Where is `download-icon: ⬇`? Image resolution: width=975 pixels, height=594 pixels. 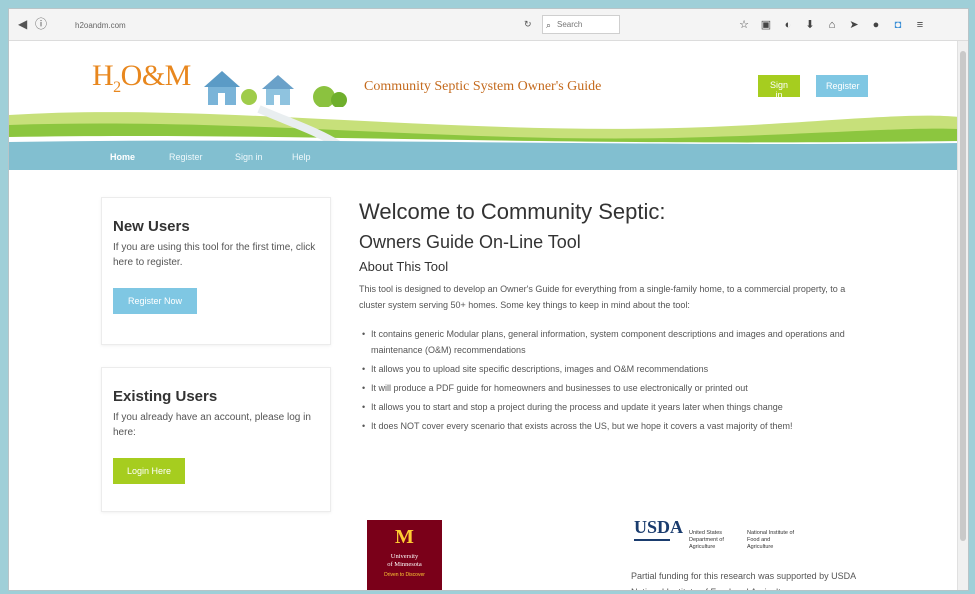
download-icon: ⬇ is located at coordinates (810, 25).